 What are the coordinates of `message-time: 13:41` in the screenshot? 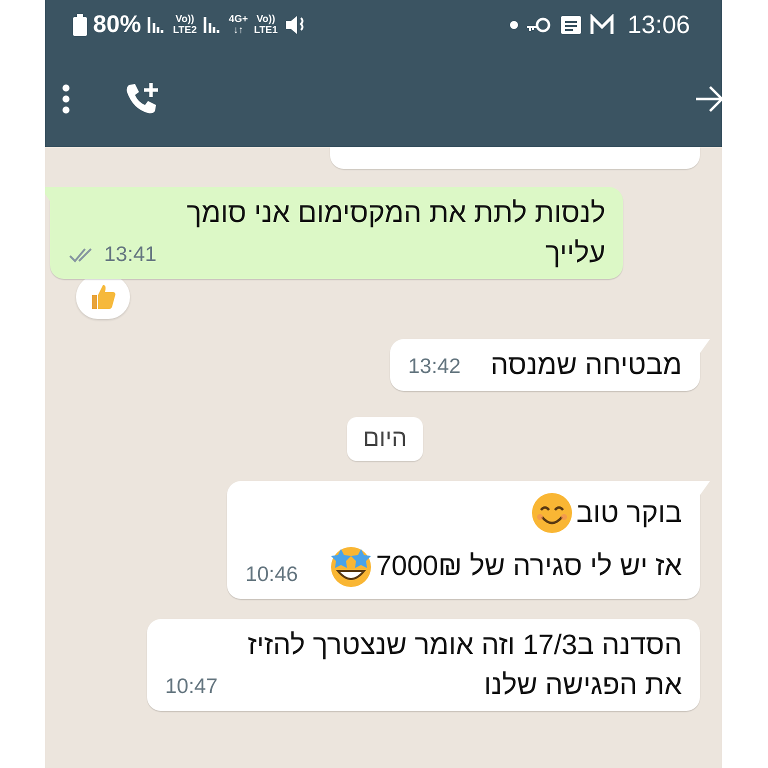 It's located at (130, 255).